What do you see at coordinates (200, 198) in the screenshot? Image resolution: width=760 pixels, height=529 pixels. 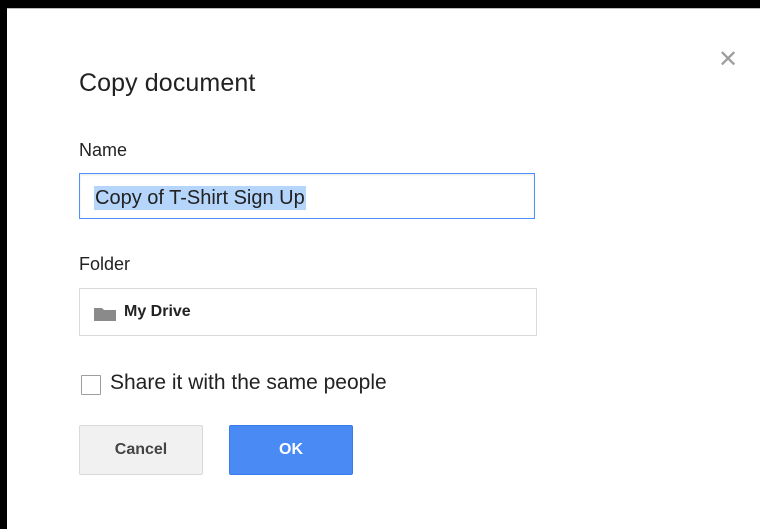 I see `name-input-value: Copy of T-Shirt Sign Up` at bounding box center [200, 198].